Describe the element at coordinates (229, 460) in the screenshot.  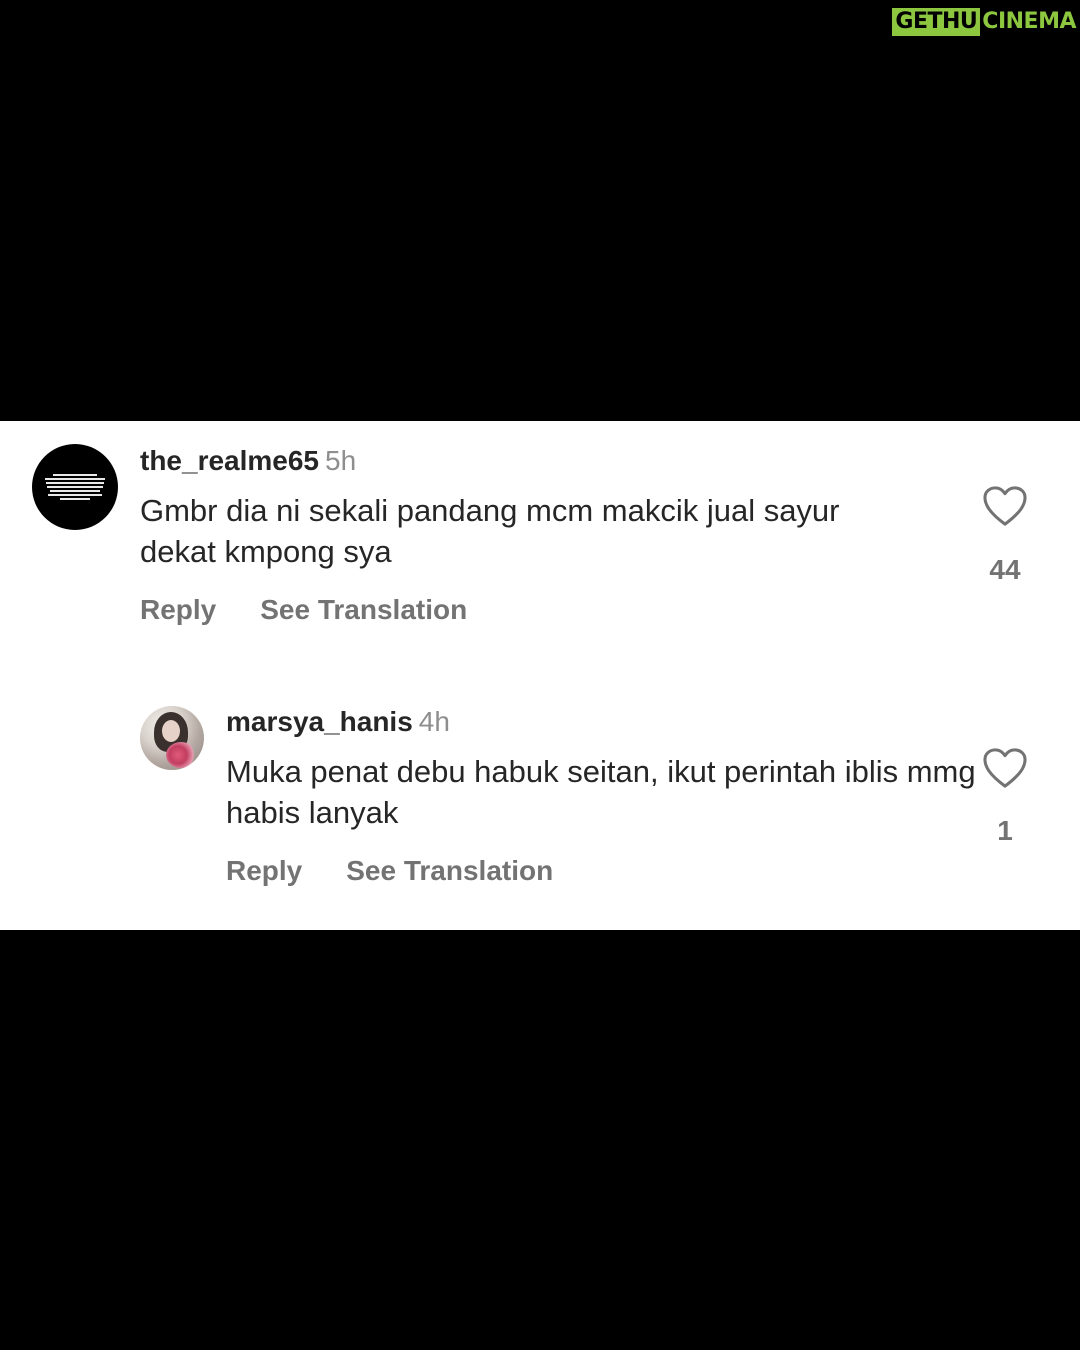
I see `comment-username: the_realme65` at that location.